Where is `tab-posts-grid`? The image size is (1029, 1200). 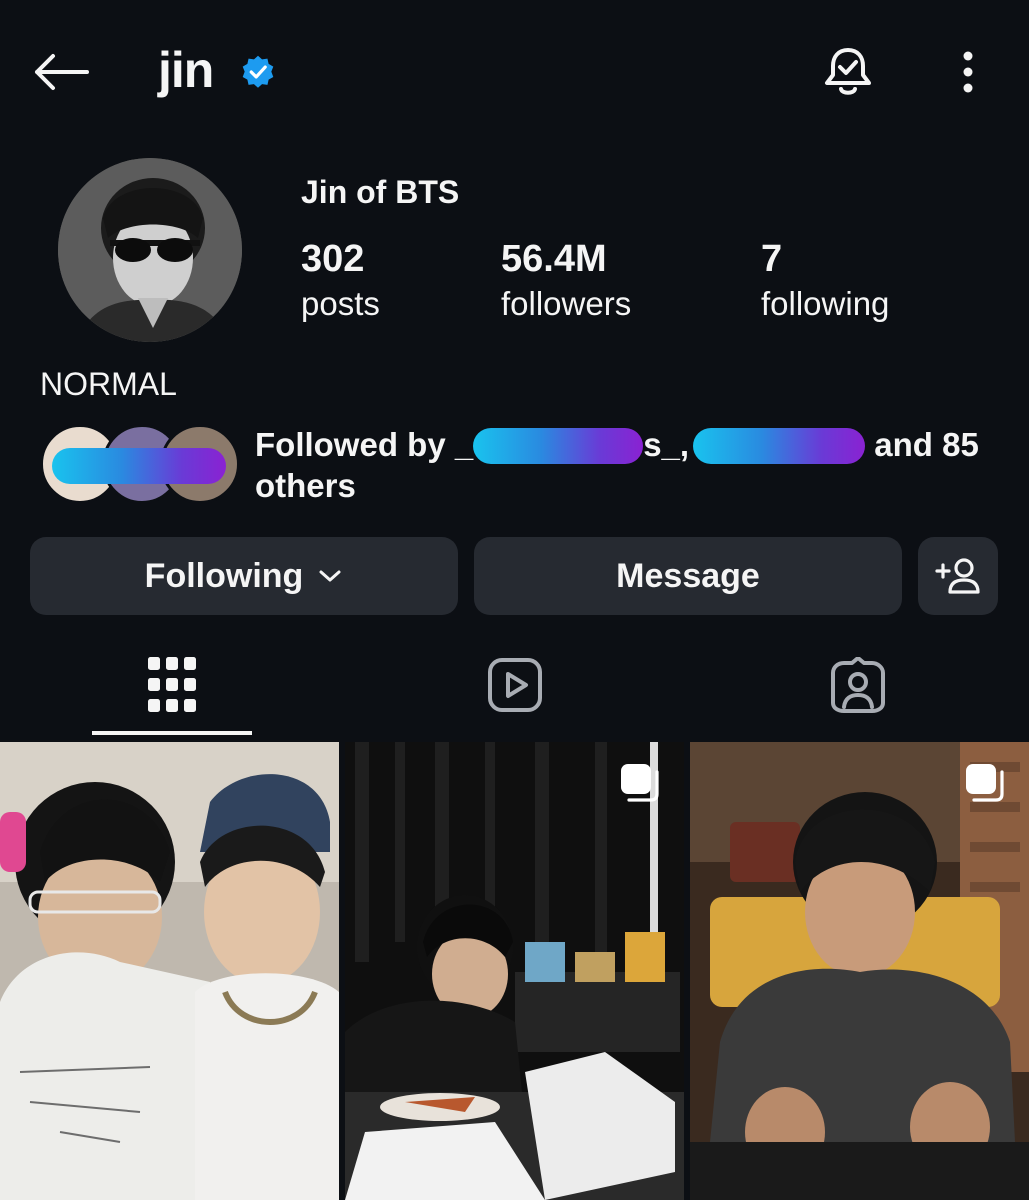
tab-posts-grid is located at coordinates (172, 685).